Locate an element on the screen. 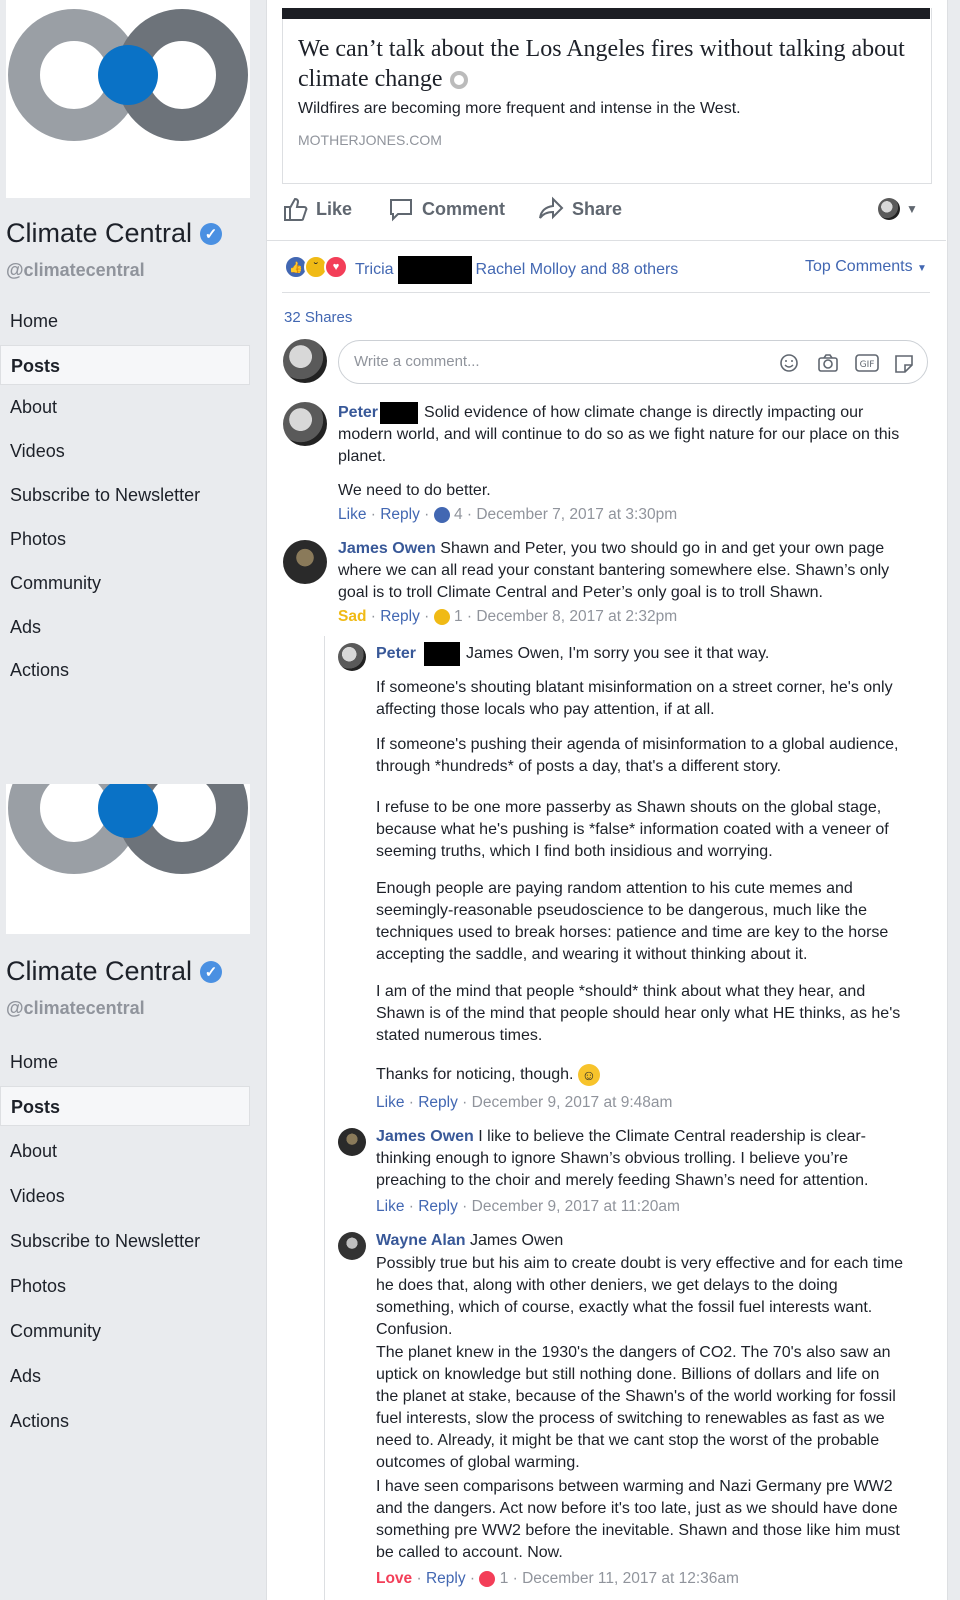  reply-author: Peter is located at coordinates (396, 653).